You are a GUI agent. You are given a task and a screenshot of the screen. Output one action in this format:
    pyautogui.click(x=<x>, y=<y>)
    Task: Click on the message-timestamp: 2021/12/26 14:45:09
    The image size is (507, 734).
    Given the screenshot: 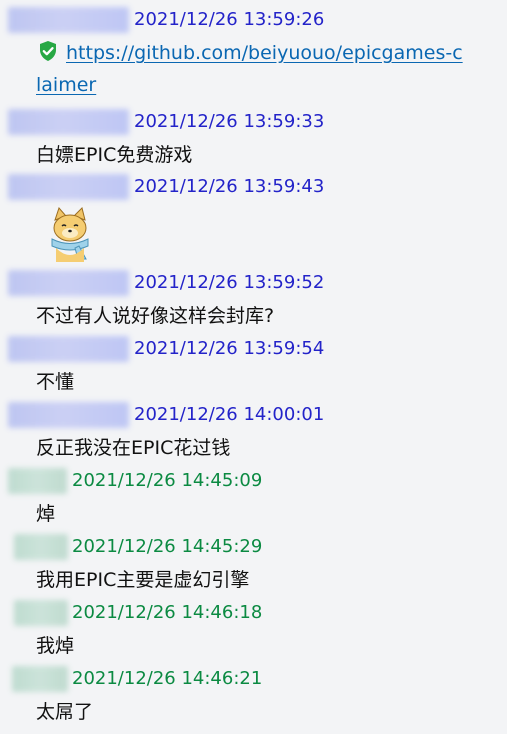 What is the action you would take?
    pyautogui.click(x=167, y=480)
    